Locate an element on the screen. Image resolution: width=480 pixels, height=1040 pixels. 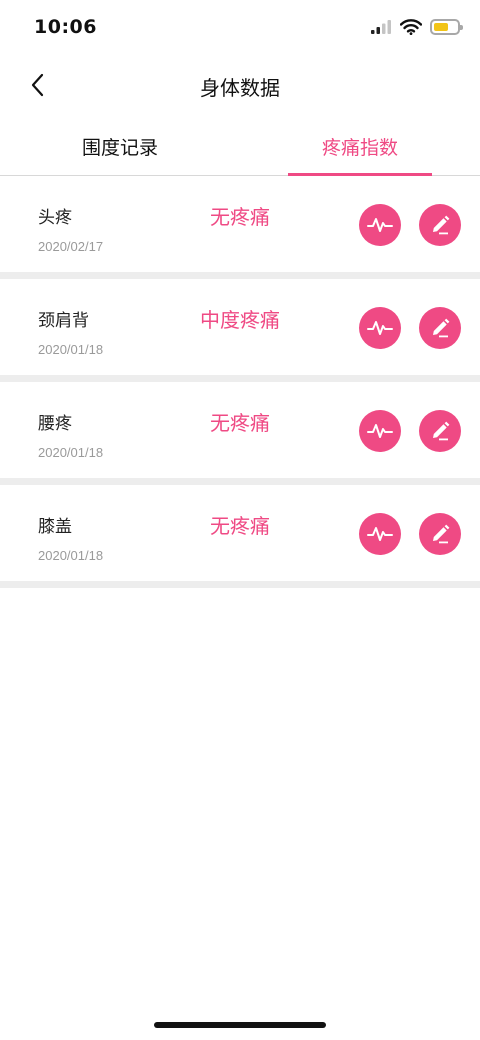
record-name: 膝盖 is located at coordinates (55, 527).